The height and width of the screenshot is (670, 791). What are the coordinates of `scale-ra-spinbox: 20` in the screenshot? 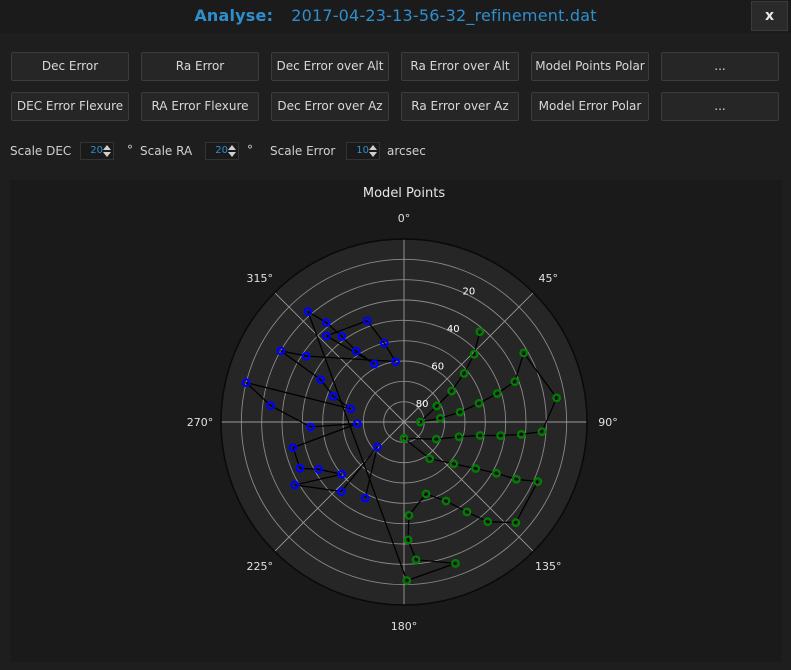 It's located at (222, 151).